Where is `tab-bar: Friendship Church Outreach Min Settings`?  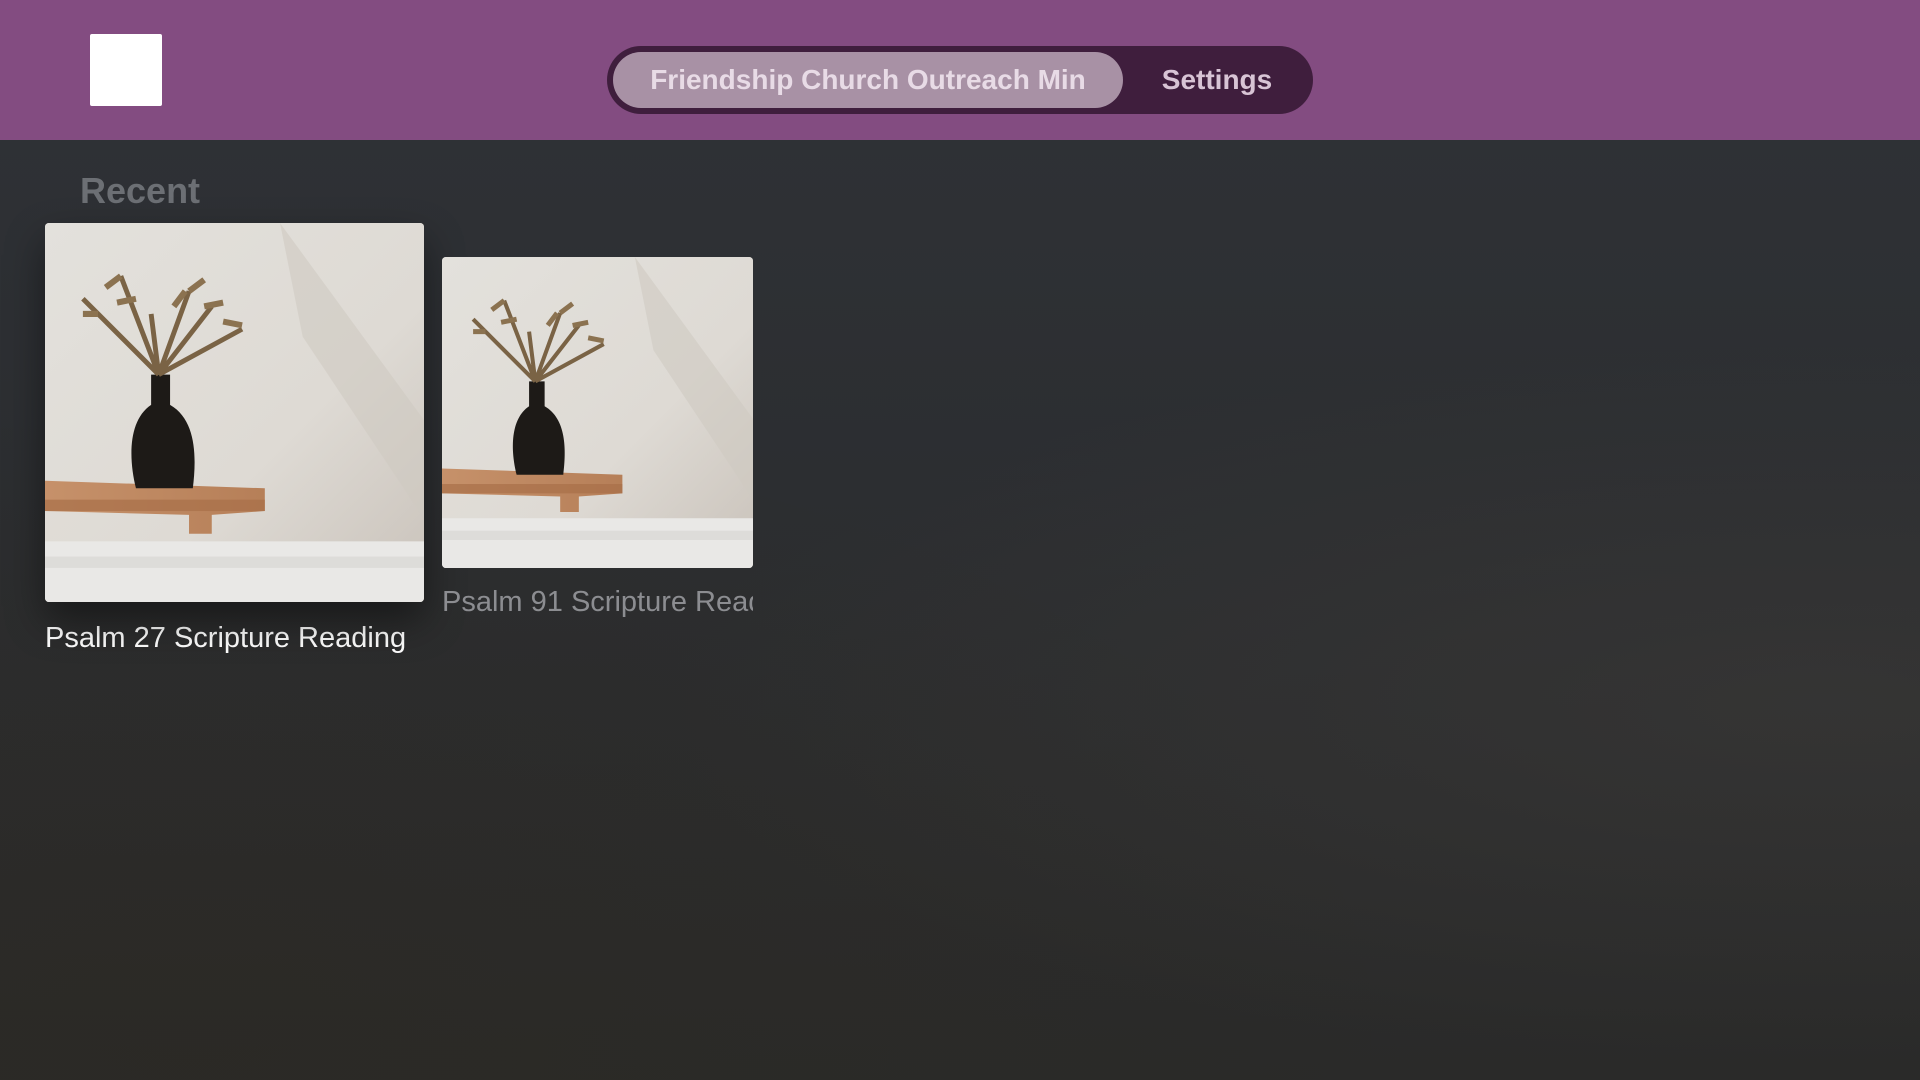 tab-bar: Friendship Church Outreach Min Settings is located at coordinates (960, 80).